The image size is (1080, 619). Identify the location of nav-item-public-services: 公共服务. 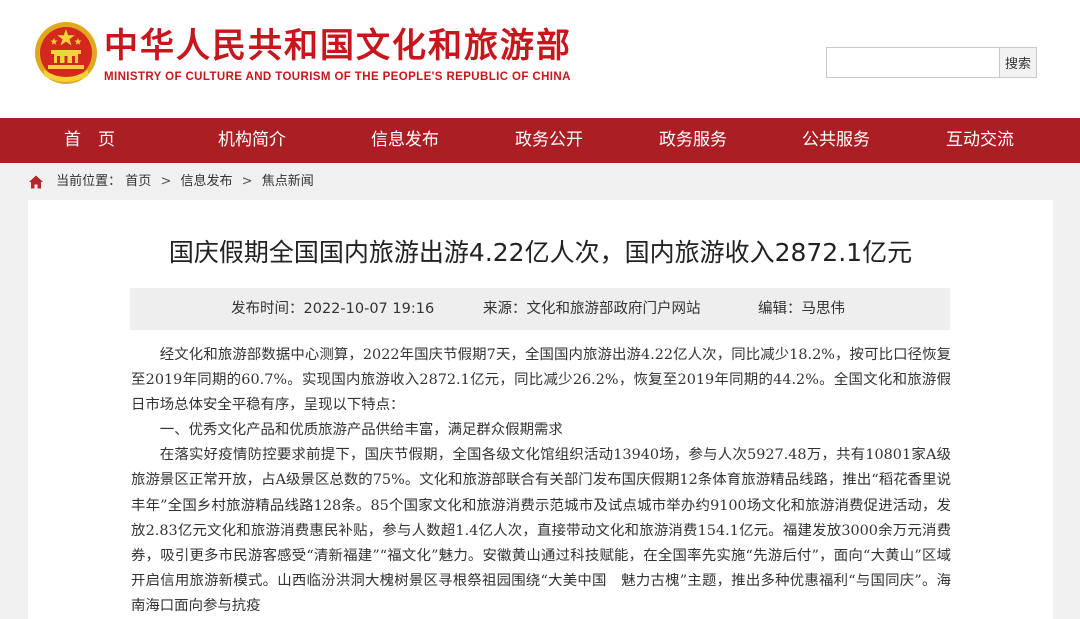
(836, 140).